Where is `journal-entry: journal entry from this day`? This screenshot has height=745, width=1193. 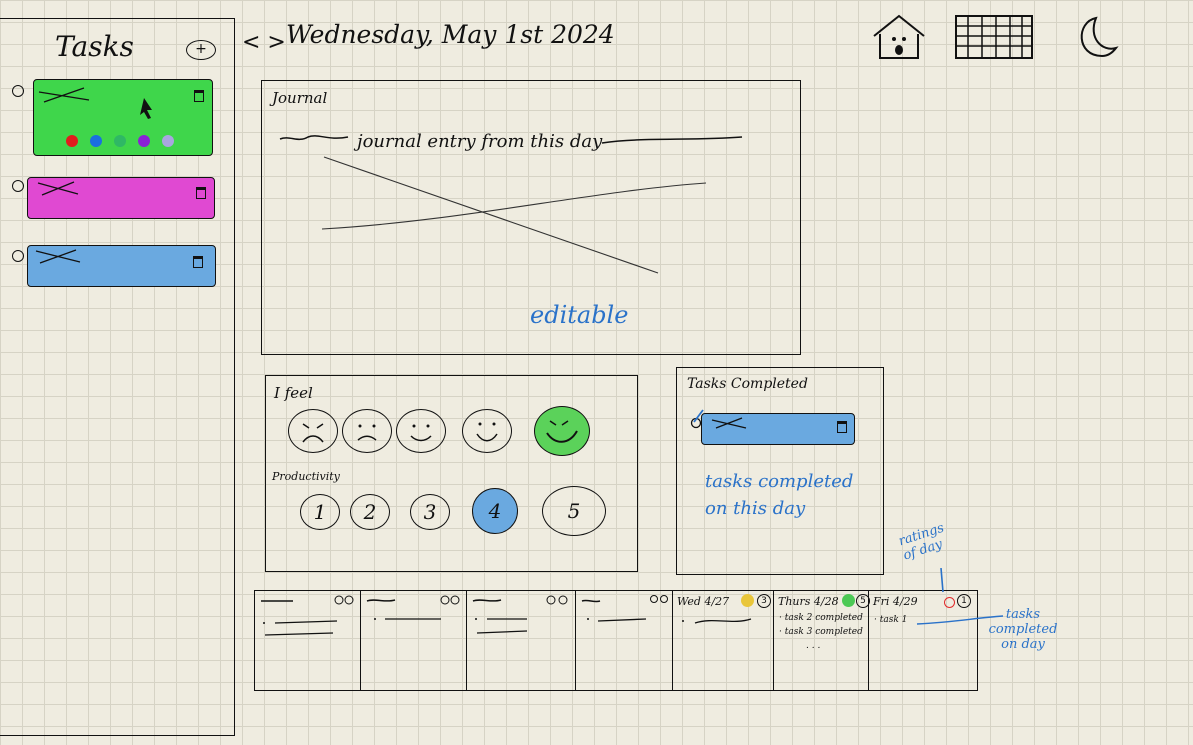 journal-entry: journal entry from this day is located at coordinates (479, 141).